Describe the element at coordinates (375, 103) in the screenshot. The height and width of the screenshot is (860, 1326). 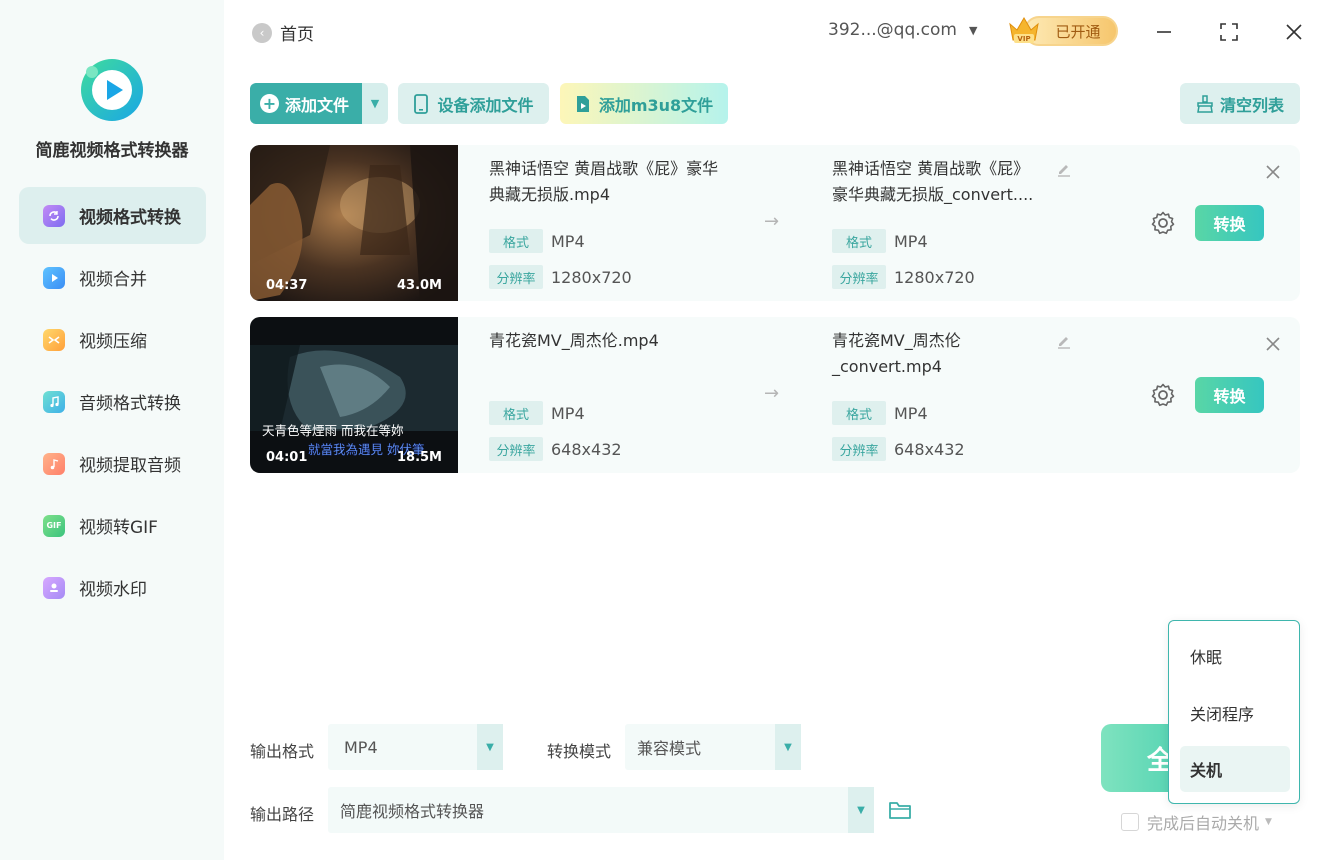
I see `add-file-dropdown: ▼` at that location.